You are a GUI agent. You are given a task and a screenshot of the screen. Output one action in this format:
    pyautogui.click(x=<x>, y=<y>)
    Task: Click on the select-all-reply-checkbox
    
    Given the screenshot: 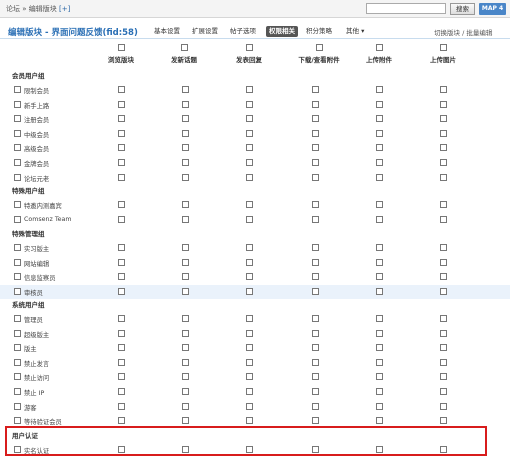 What is the action you would take?
    pyautogui.click(x=249, y=47)
    